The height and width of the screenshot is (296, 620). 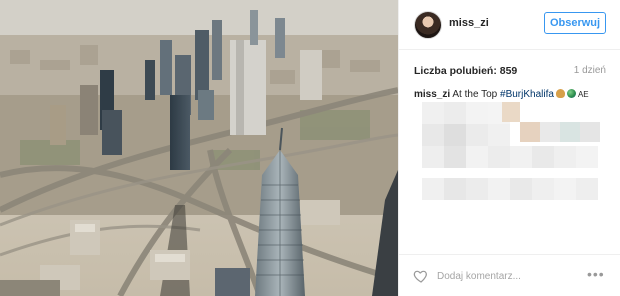 What do you see at coordinates (527, 94) in the screenshot?
I see `caption-hashtag: #BurjKhalifa` at bounding box center [527, 94].